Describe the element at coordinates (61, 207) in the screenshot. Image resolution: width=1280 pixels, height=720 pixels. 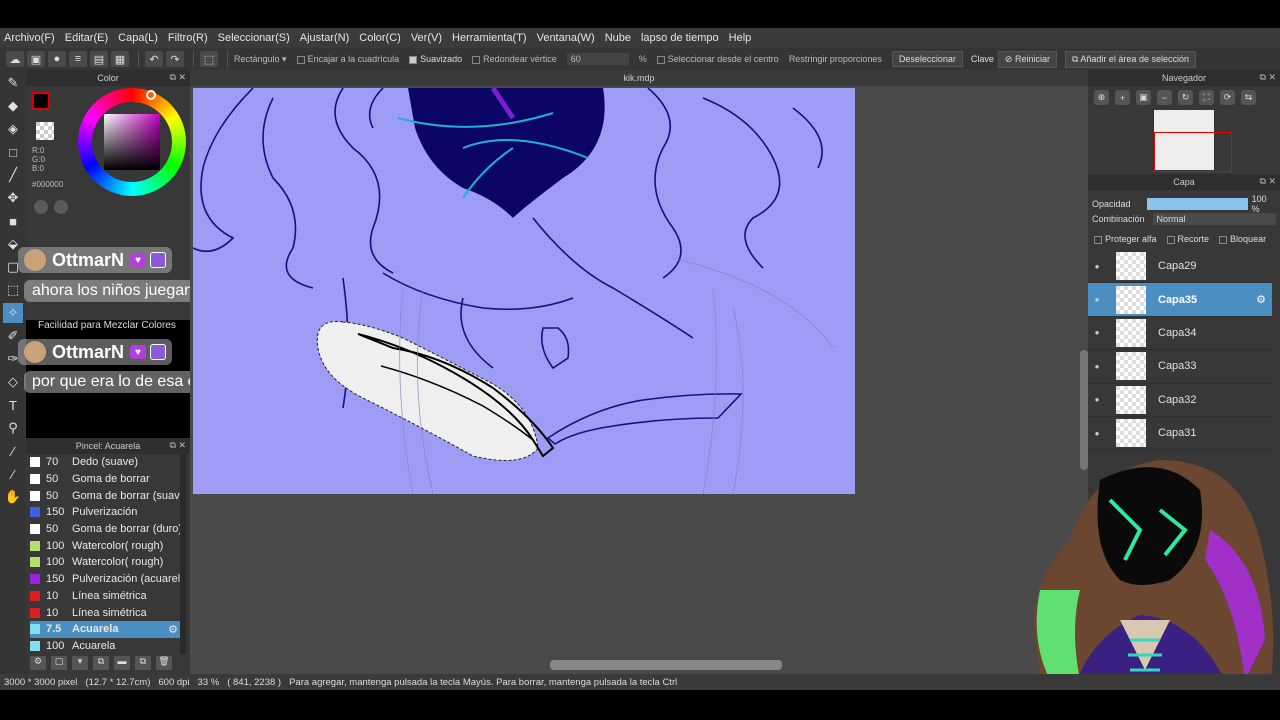
I see `palette2-icon` at that location.